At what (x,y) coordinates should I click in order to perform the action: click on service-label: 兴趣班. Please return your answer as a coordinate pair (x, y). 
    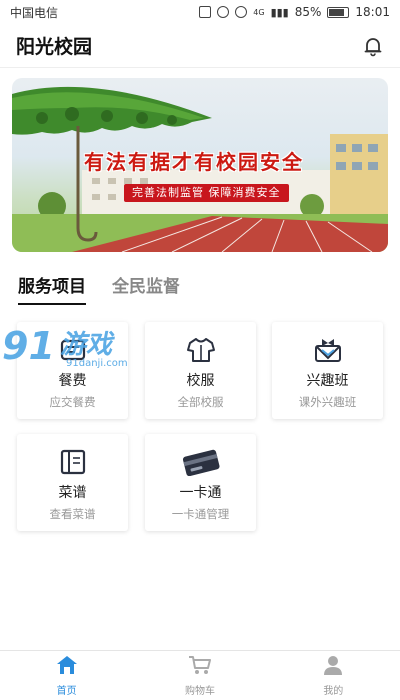
    Looking at the image, I should click on (327, 381).